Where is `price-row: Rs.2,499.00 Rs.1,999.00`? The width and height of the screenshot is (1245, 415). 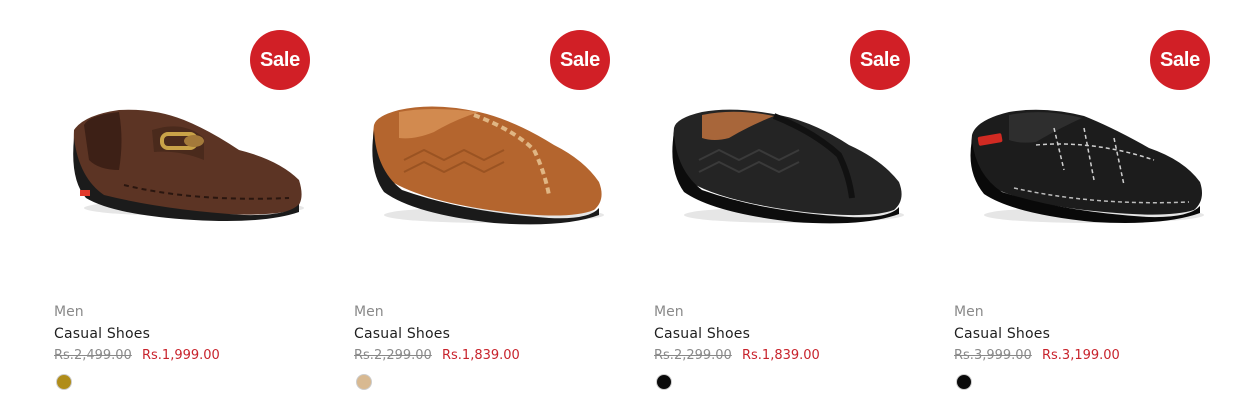
price-row: Rs.2,499.00 Rs.1,999.00 is located at coordinates (137, 355).